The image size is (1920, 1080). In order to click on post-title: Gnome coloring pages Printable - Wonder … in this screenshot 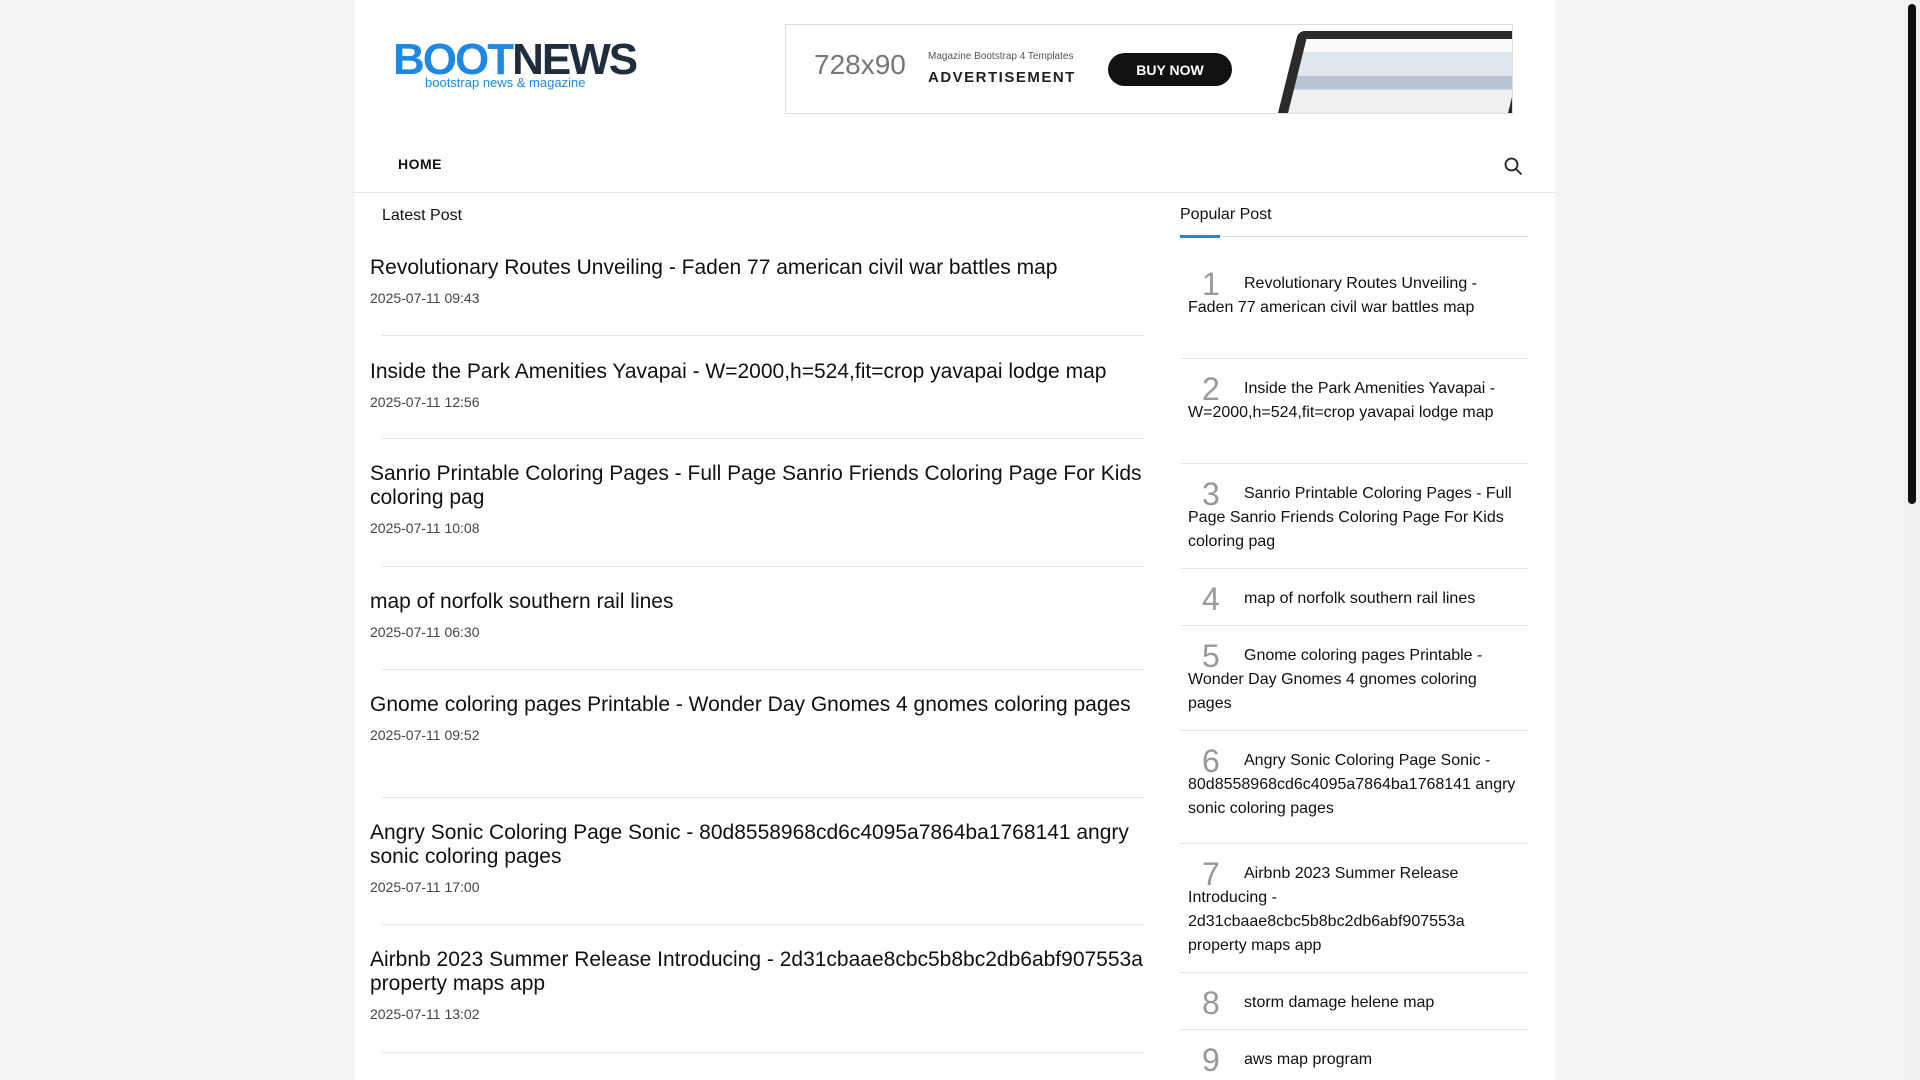, I will do `click(757, 705)`.